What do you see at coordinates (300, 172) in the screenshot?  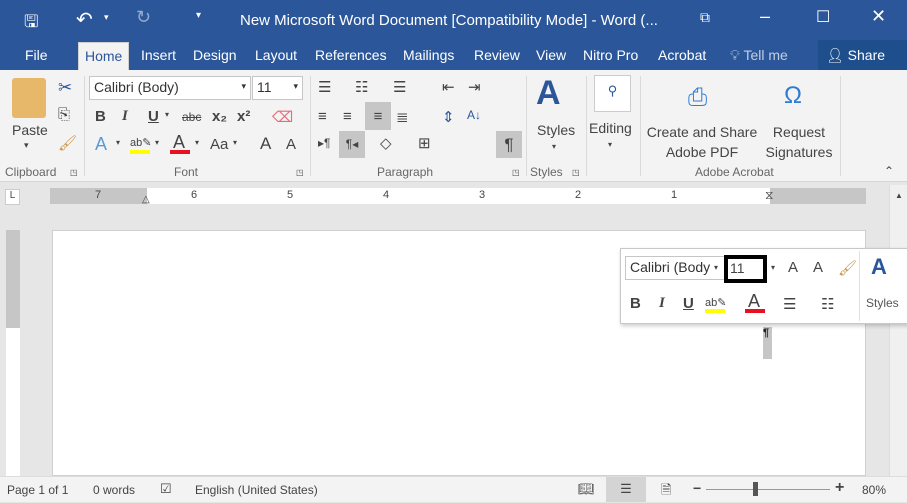 I see `font-launcher-icon: ◳` at bounding box center [300, 172].